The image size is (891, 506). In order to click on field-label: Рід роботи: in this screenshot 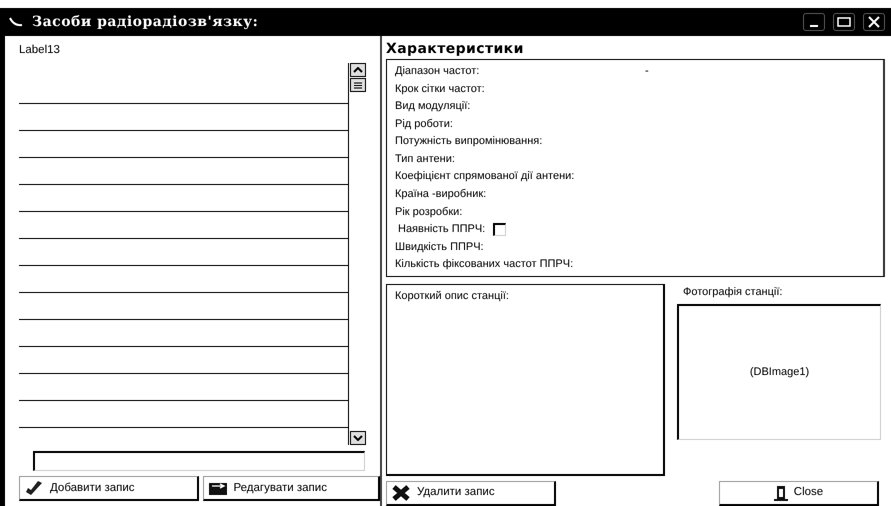, I will do `click(424, 124)`.